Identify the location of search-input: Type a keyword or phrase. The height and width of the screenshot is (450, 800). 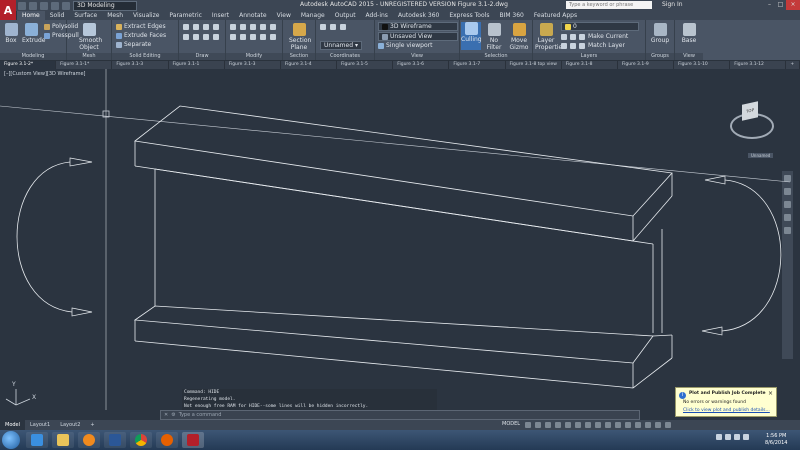
(609, 5).